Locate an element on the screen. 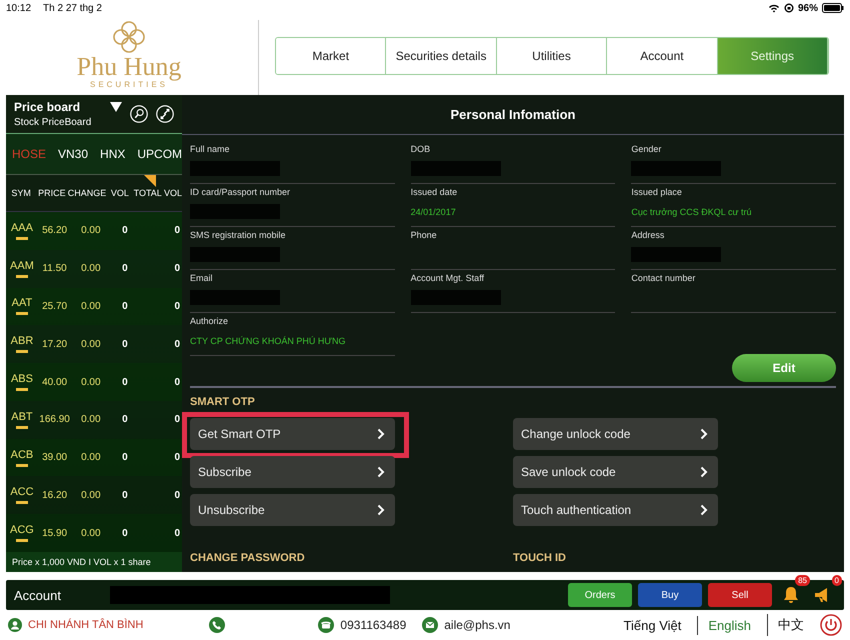 This screenshot has width=850, height=640. menu-item: Change unlock code is located at coordinates (615, 434).